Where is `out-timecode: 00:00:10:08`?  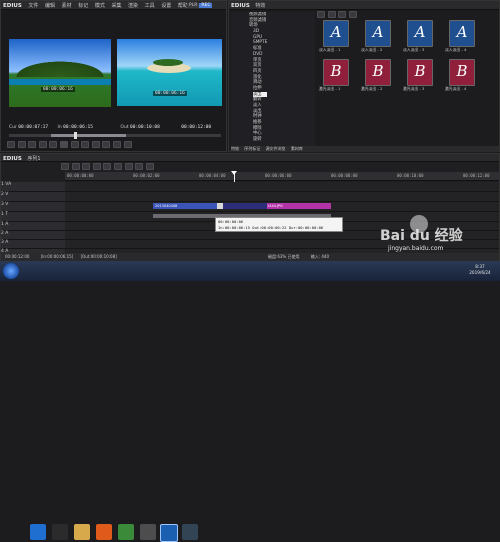 out-timecode: 00:00:10:08 is located at coordinates (145, 127).